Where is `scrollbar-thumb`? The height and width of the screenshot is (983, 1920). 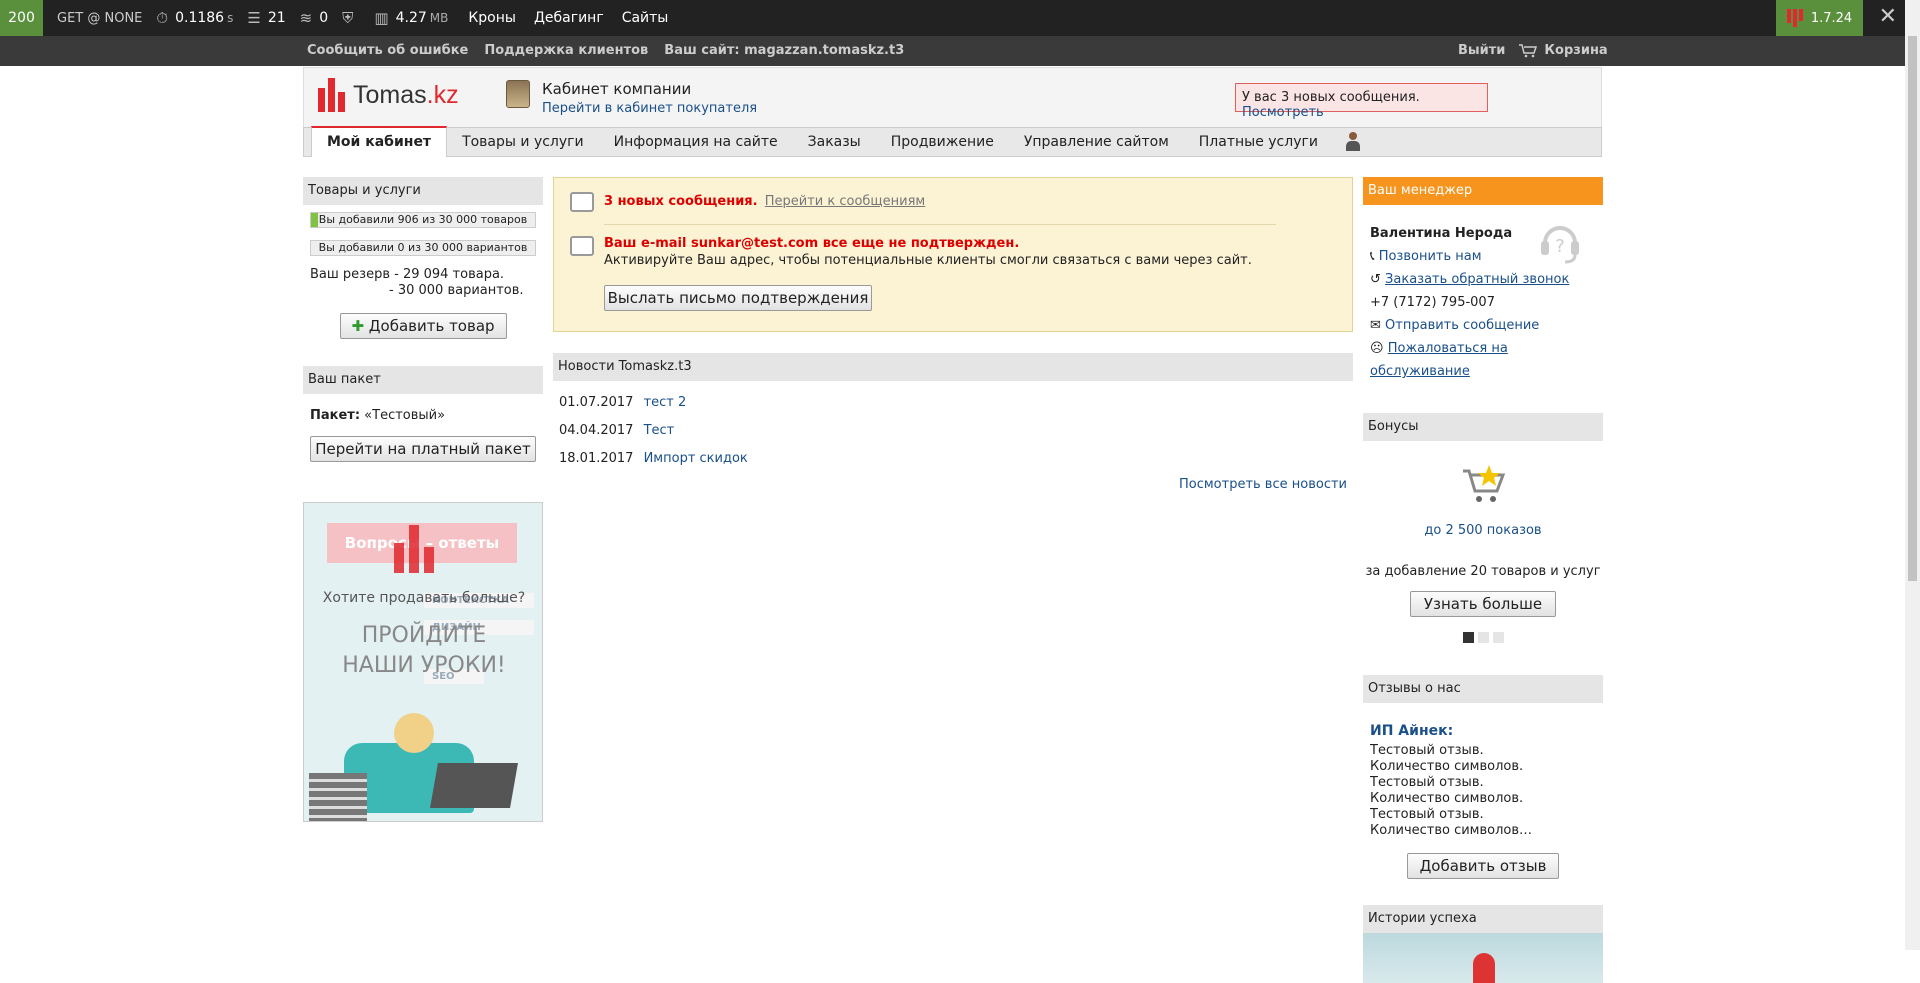
scrollbar-thumb is located at coordinates (1912, 308).